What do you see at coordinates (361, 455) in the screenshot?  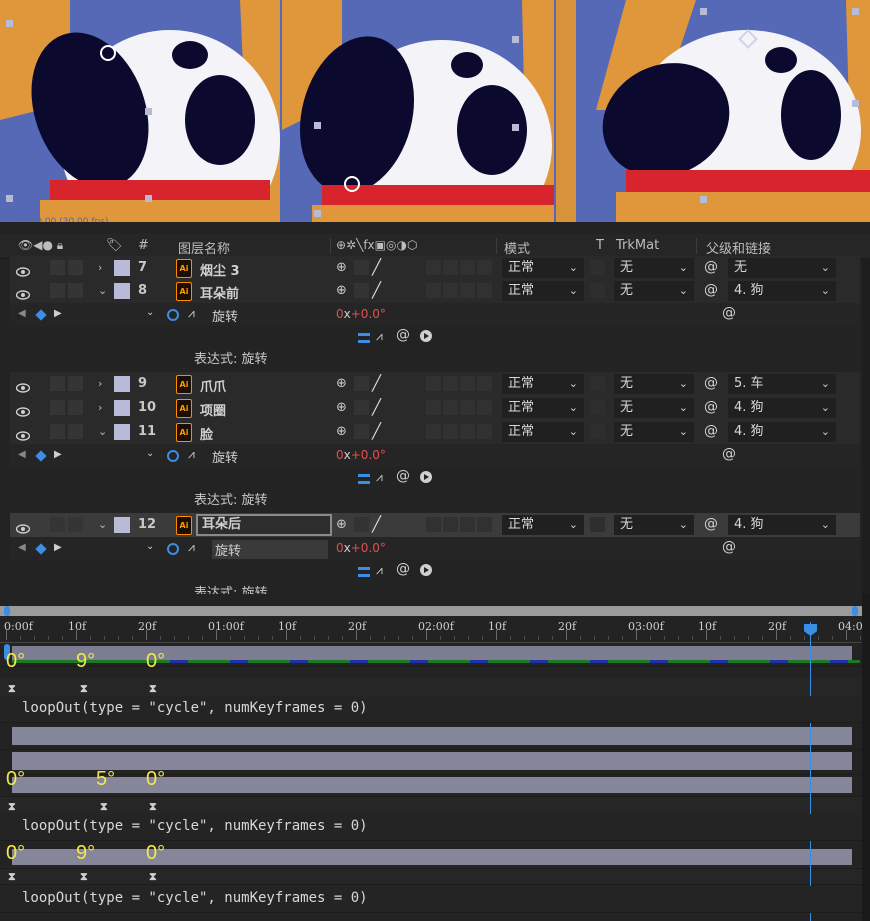 I see `rotation-value: 0x+0.0°` at bounding box center [361, 455].